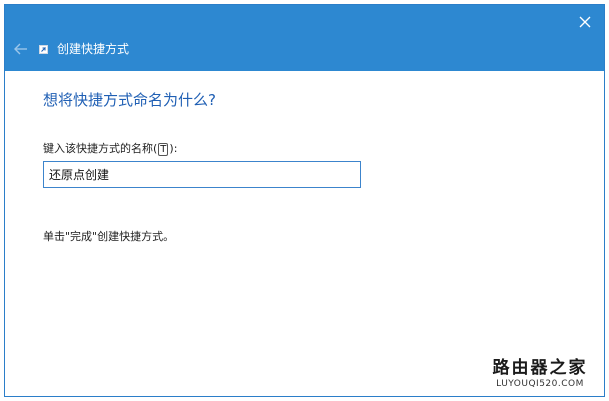 This screenshot has height=401, width=609. I want to click on close-button, so click(585, 22).